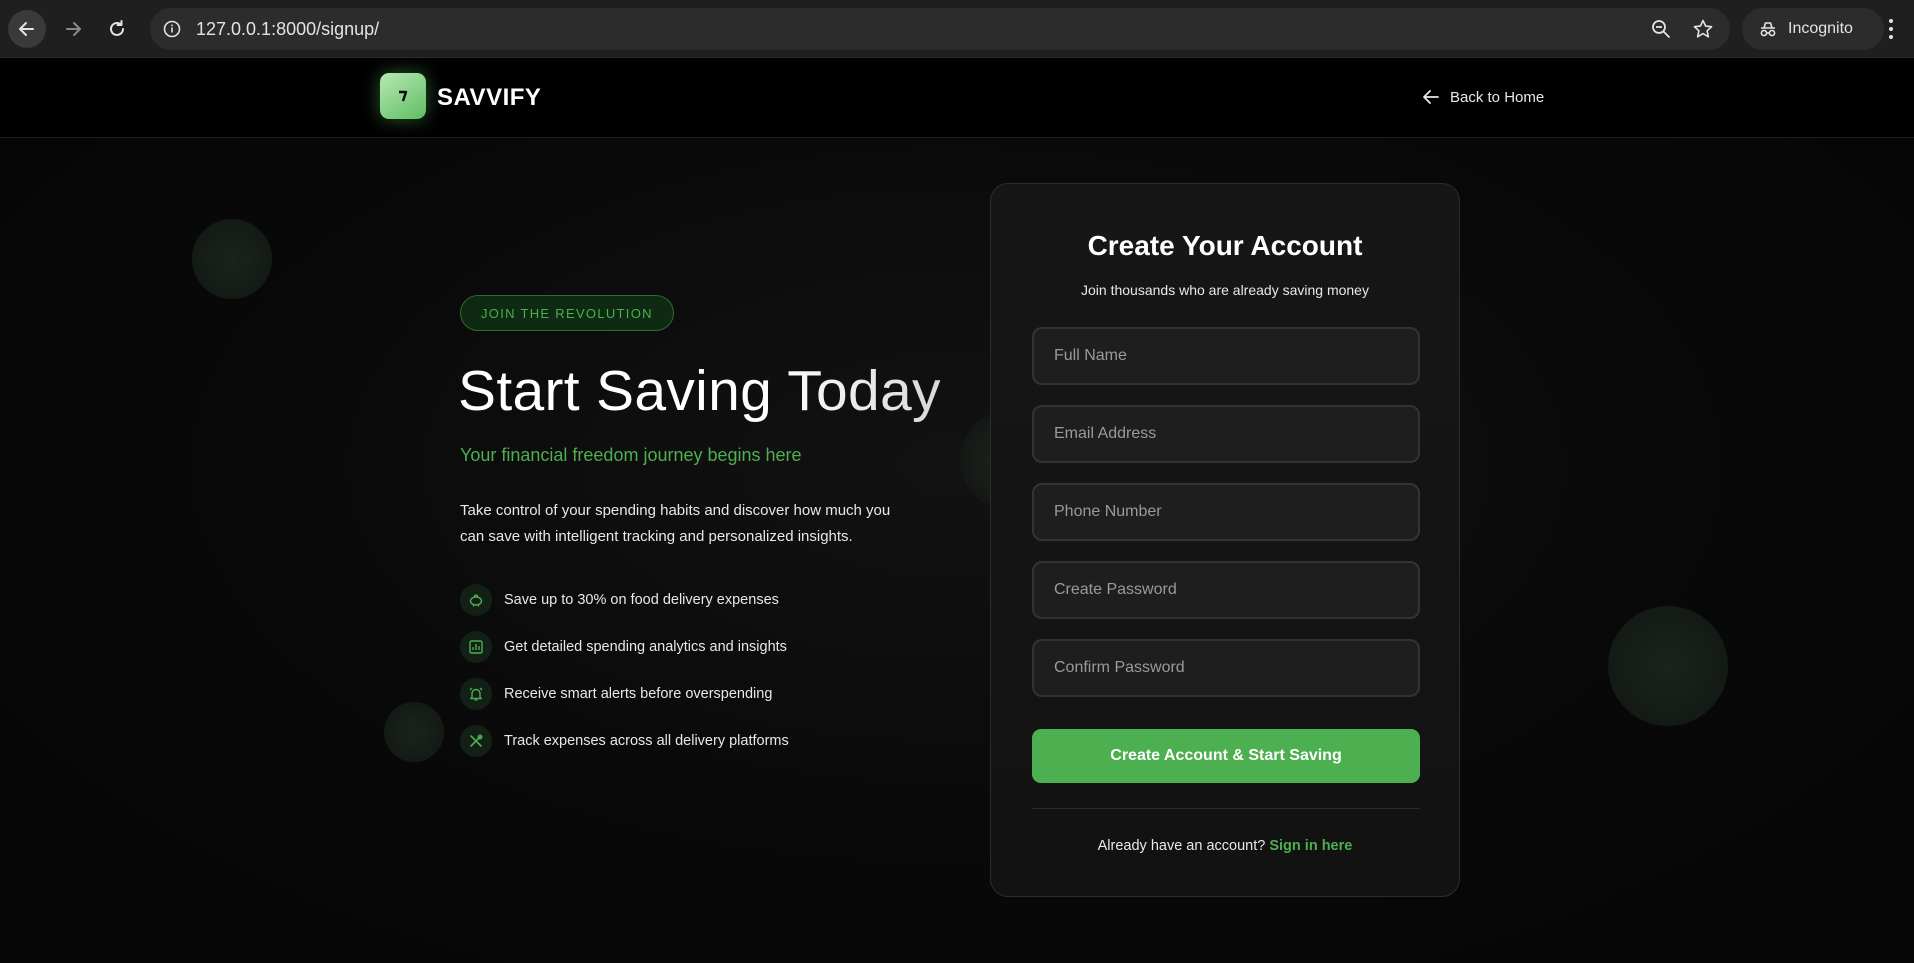 This screenshot has width=1914, height=963. What do you see at coordinates (1226, 808) in the screenshot?
I see `form-divider` at bounding box center [1226, 808].